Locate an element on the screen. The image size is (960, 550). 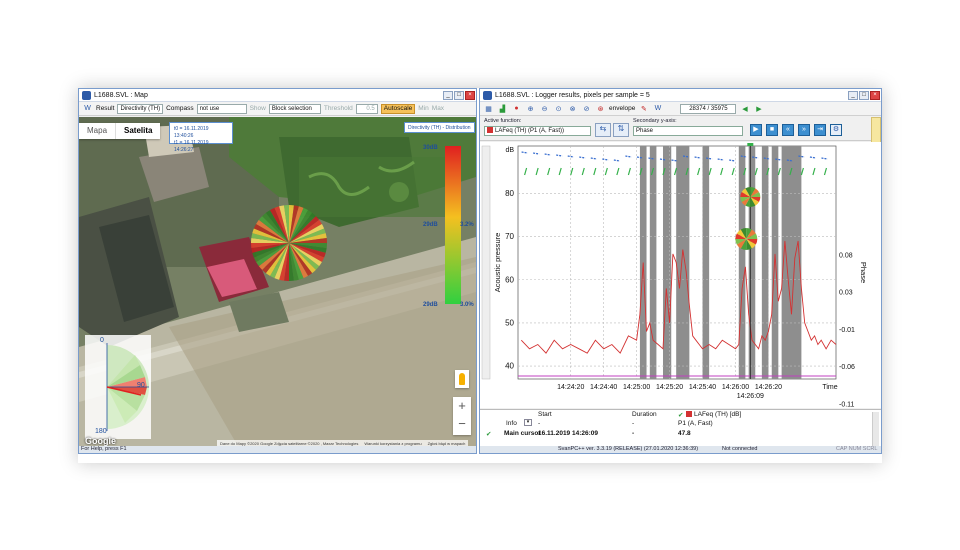
y-tick-label: 50 is located at coordinates (509, 322).